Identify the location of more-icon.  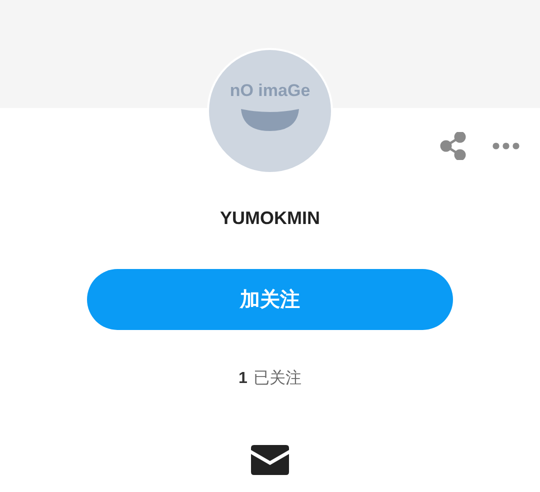
(506, 146).